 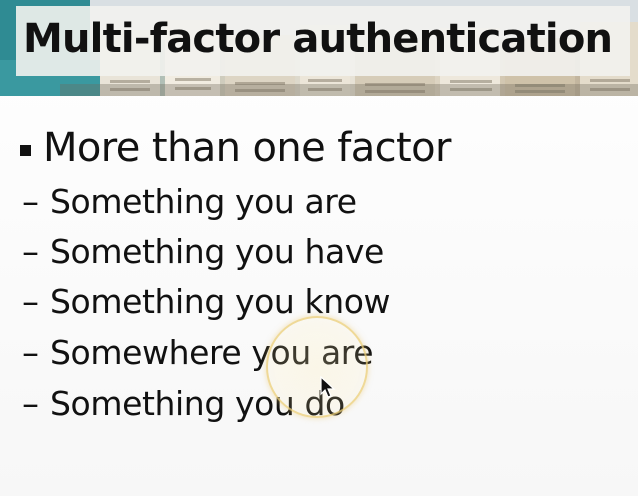 What do you see at coordinates (212, 352) in the screenshot?
I see `sub-bullet-text: Somewhere you are` at bounding box center [212, 352].